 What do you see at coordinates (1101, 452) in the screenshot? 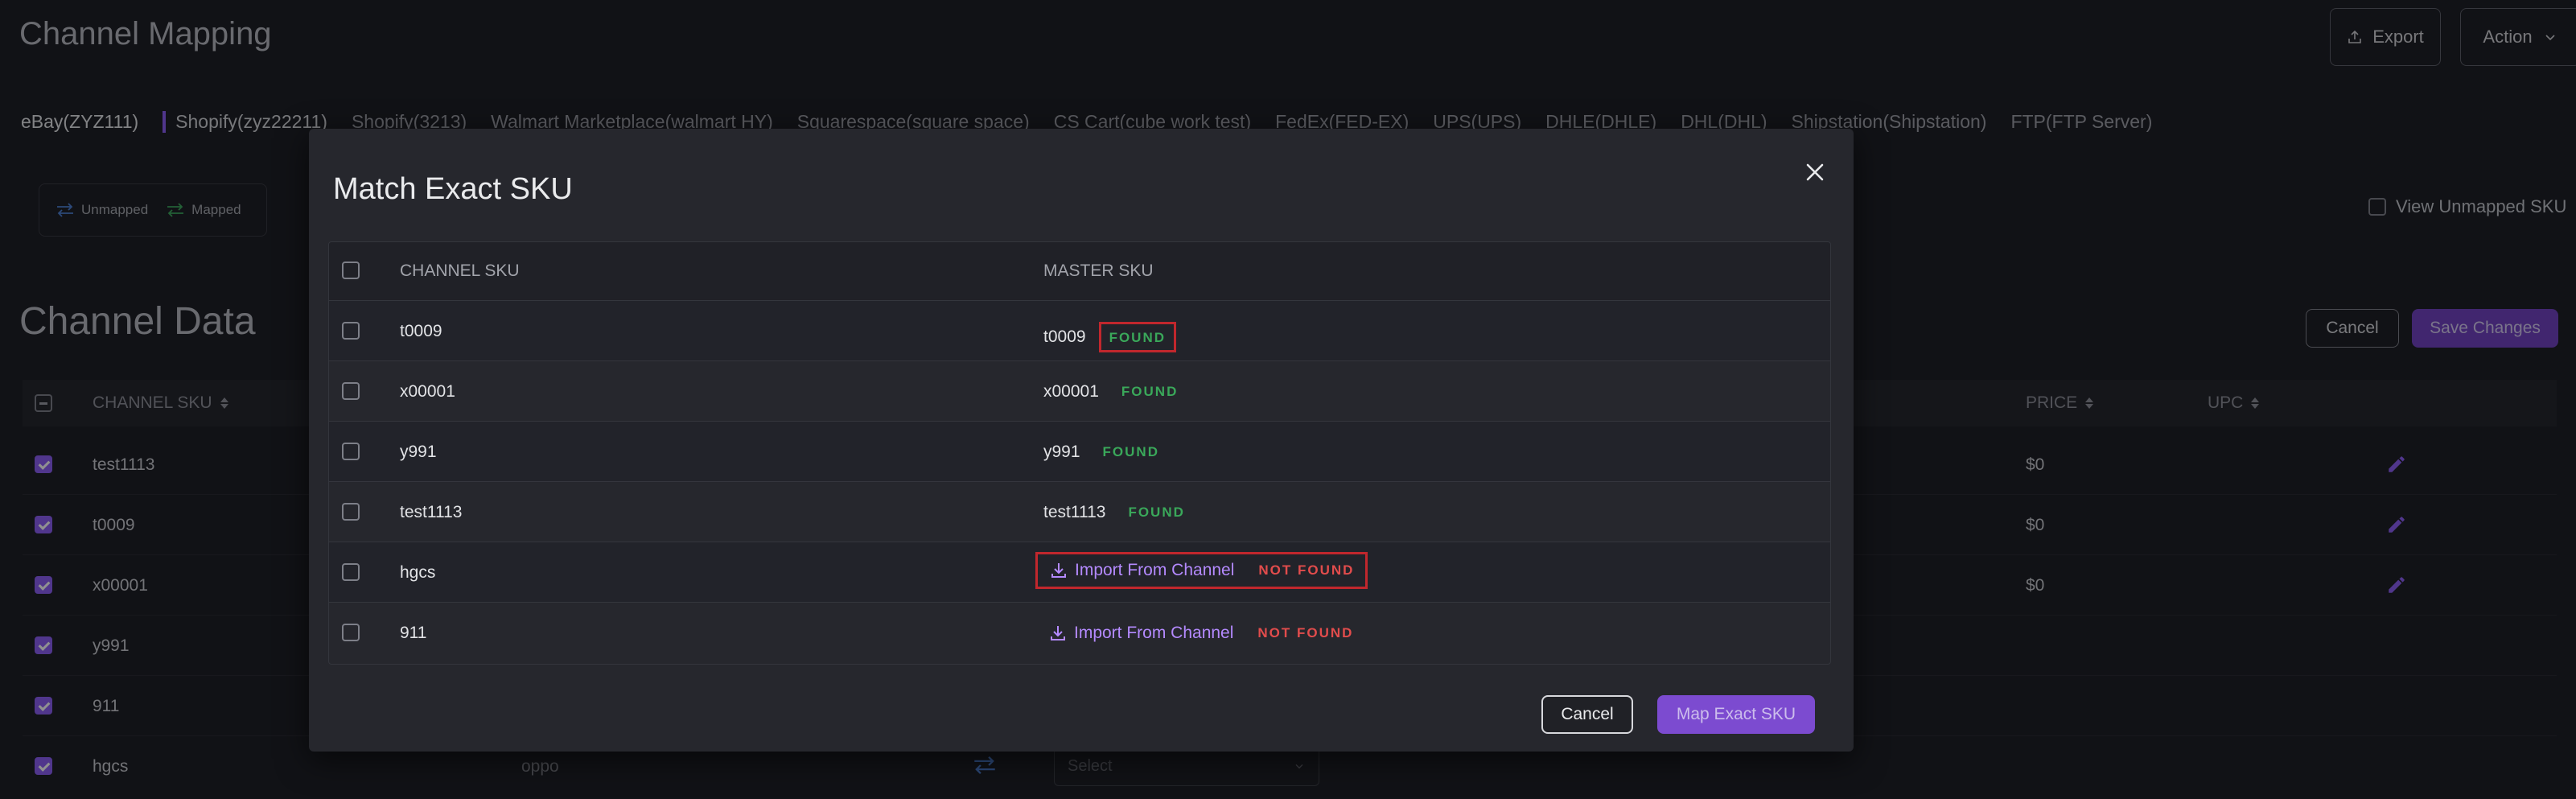
I see `row-master-sku-cell: y991 FOUND` at bounding box center [1101, 452].